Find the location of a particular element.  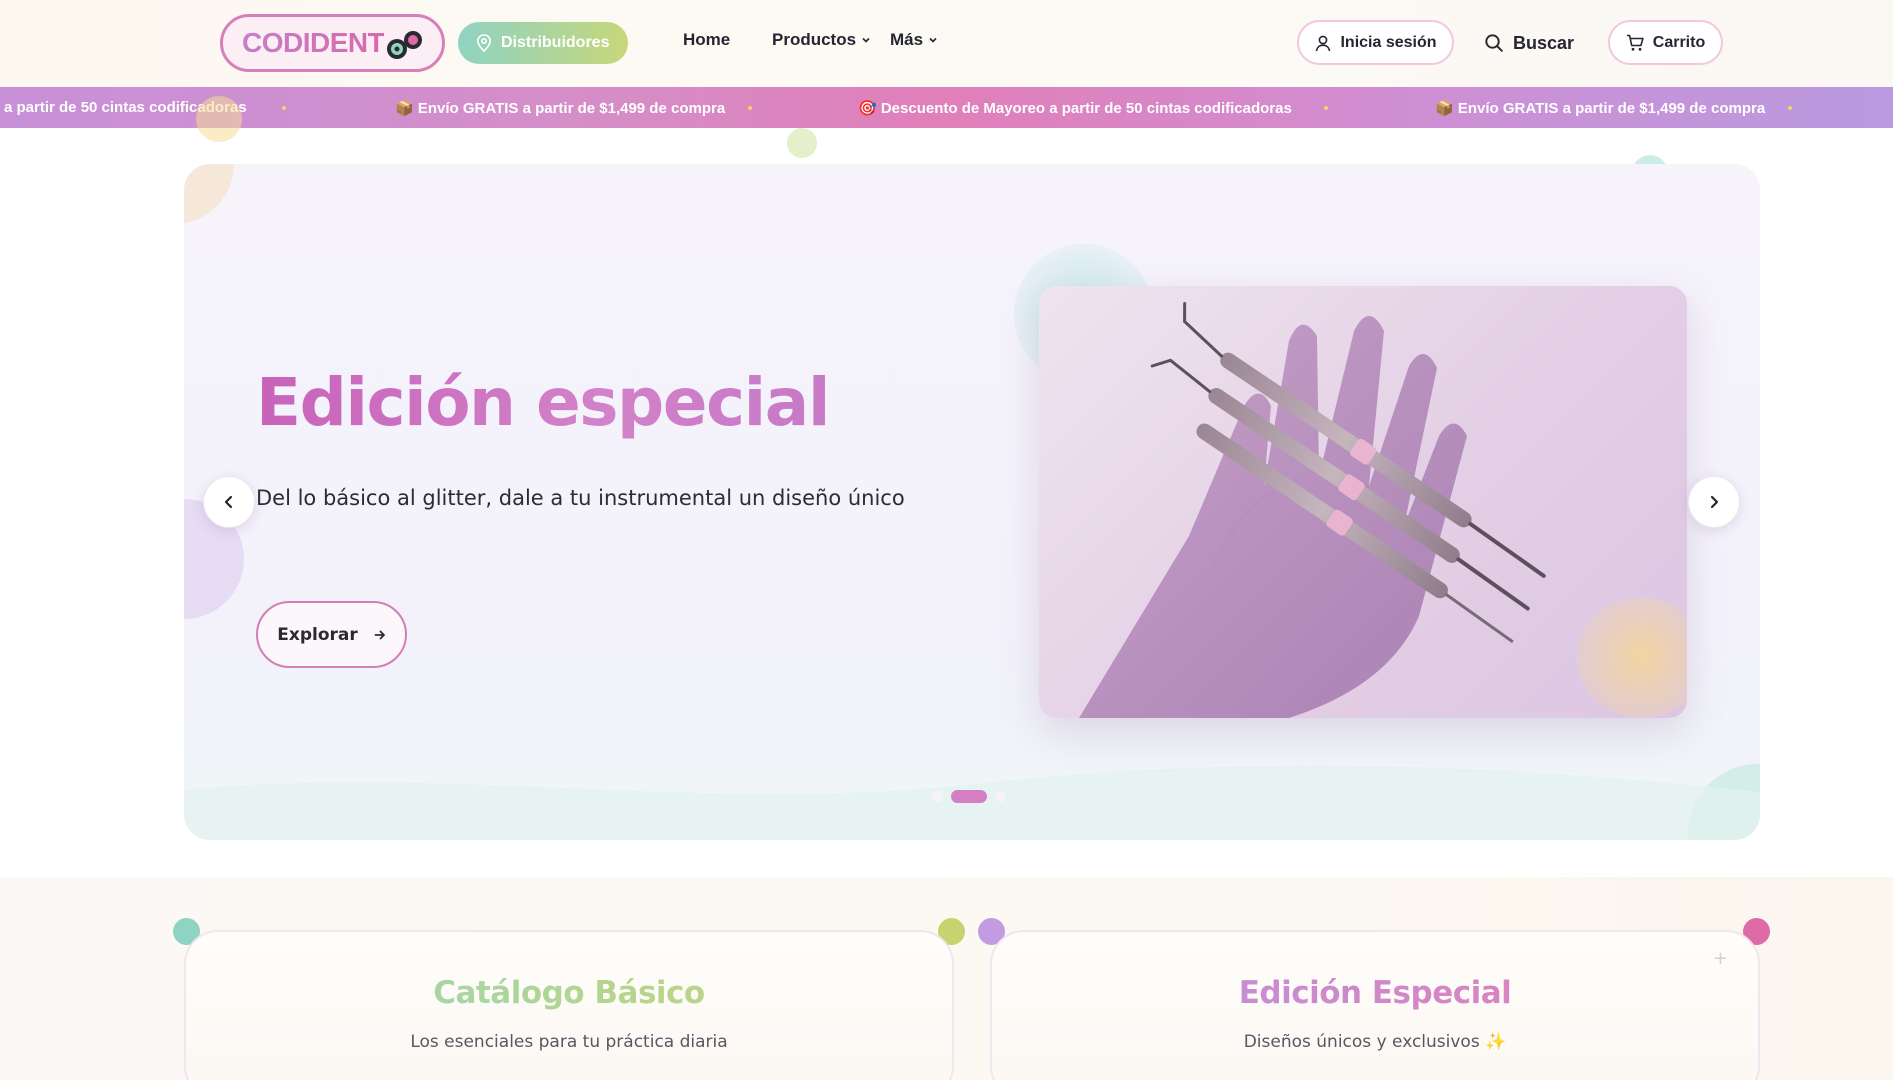

nav-products: Productos is located at coordinates (822, 40).